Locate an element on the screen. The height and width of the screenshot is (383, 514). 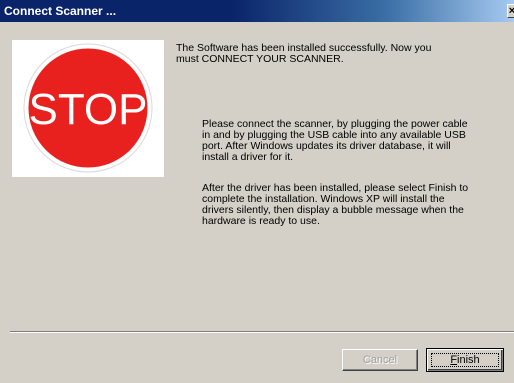
finish-line: hardware is ready to use. is located at coordinates (261, 221).